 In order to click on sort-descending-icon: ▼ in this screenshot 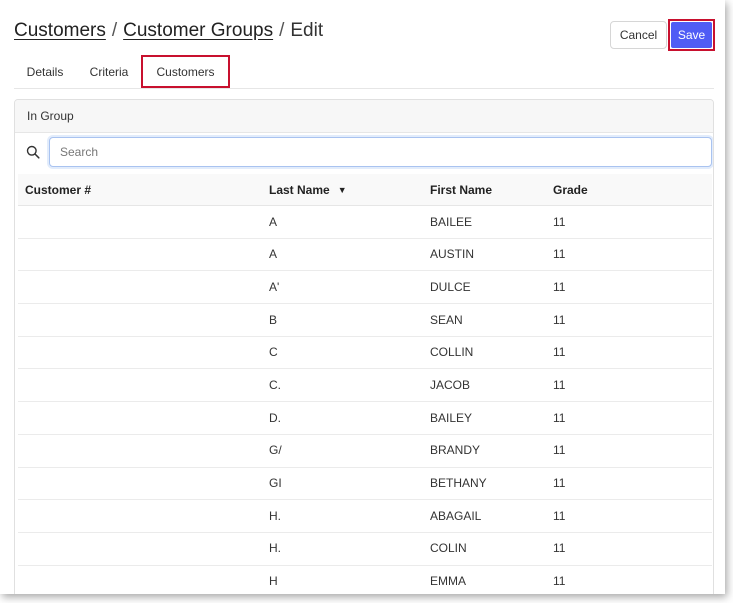, I will do `click(342, 189)`.